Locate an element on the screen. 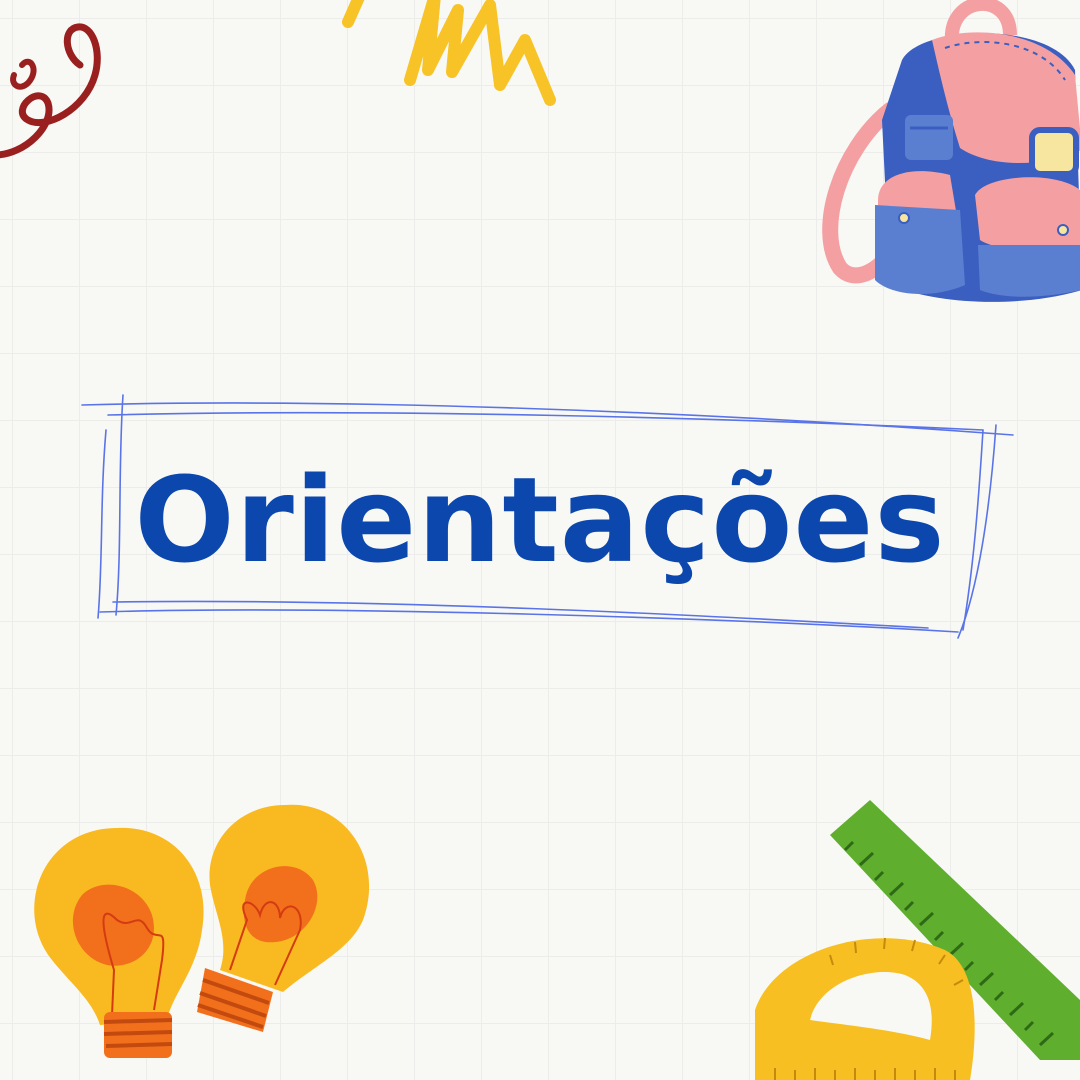 The image size is (1080, 1080). yellow-zigzag-icon is located at coordinates (449, 53).